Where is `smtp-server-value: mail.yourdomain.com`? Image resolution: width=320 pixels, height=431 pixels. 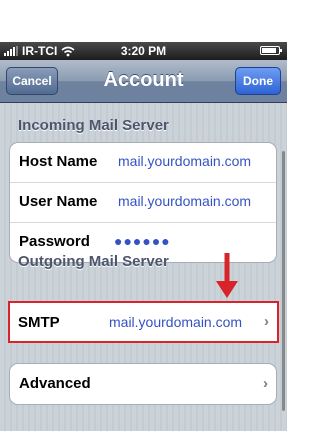 smtp-server-value: mail.yourdomain.com is located at coordinates (176, 322).